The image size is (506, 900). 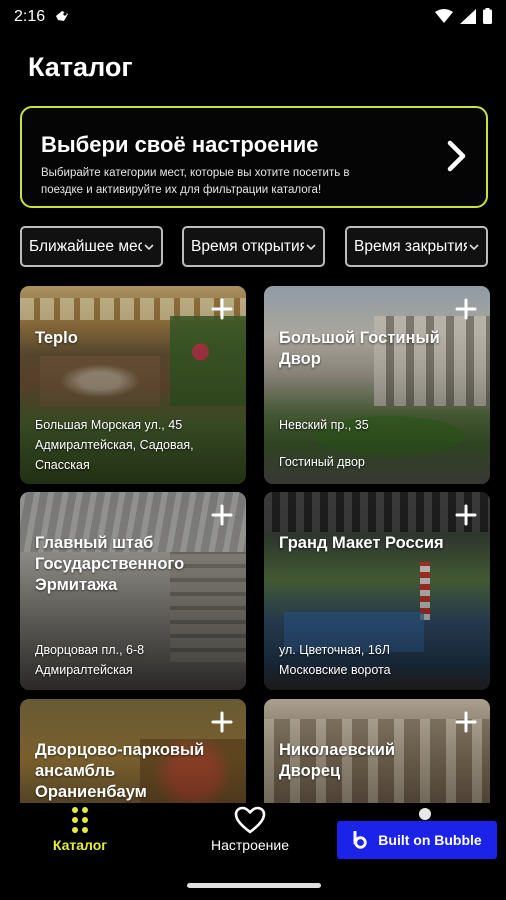 I want to click on place-metro: Московские ворота, so click(x=335, y=670).